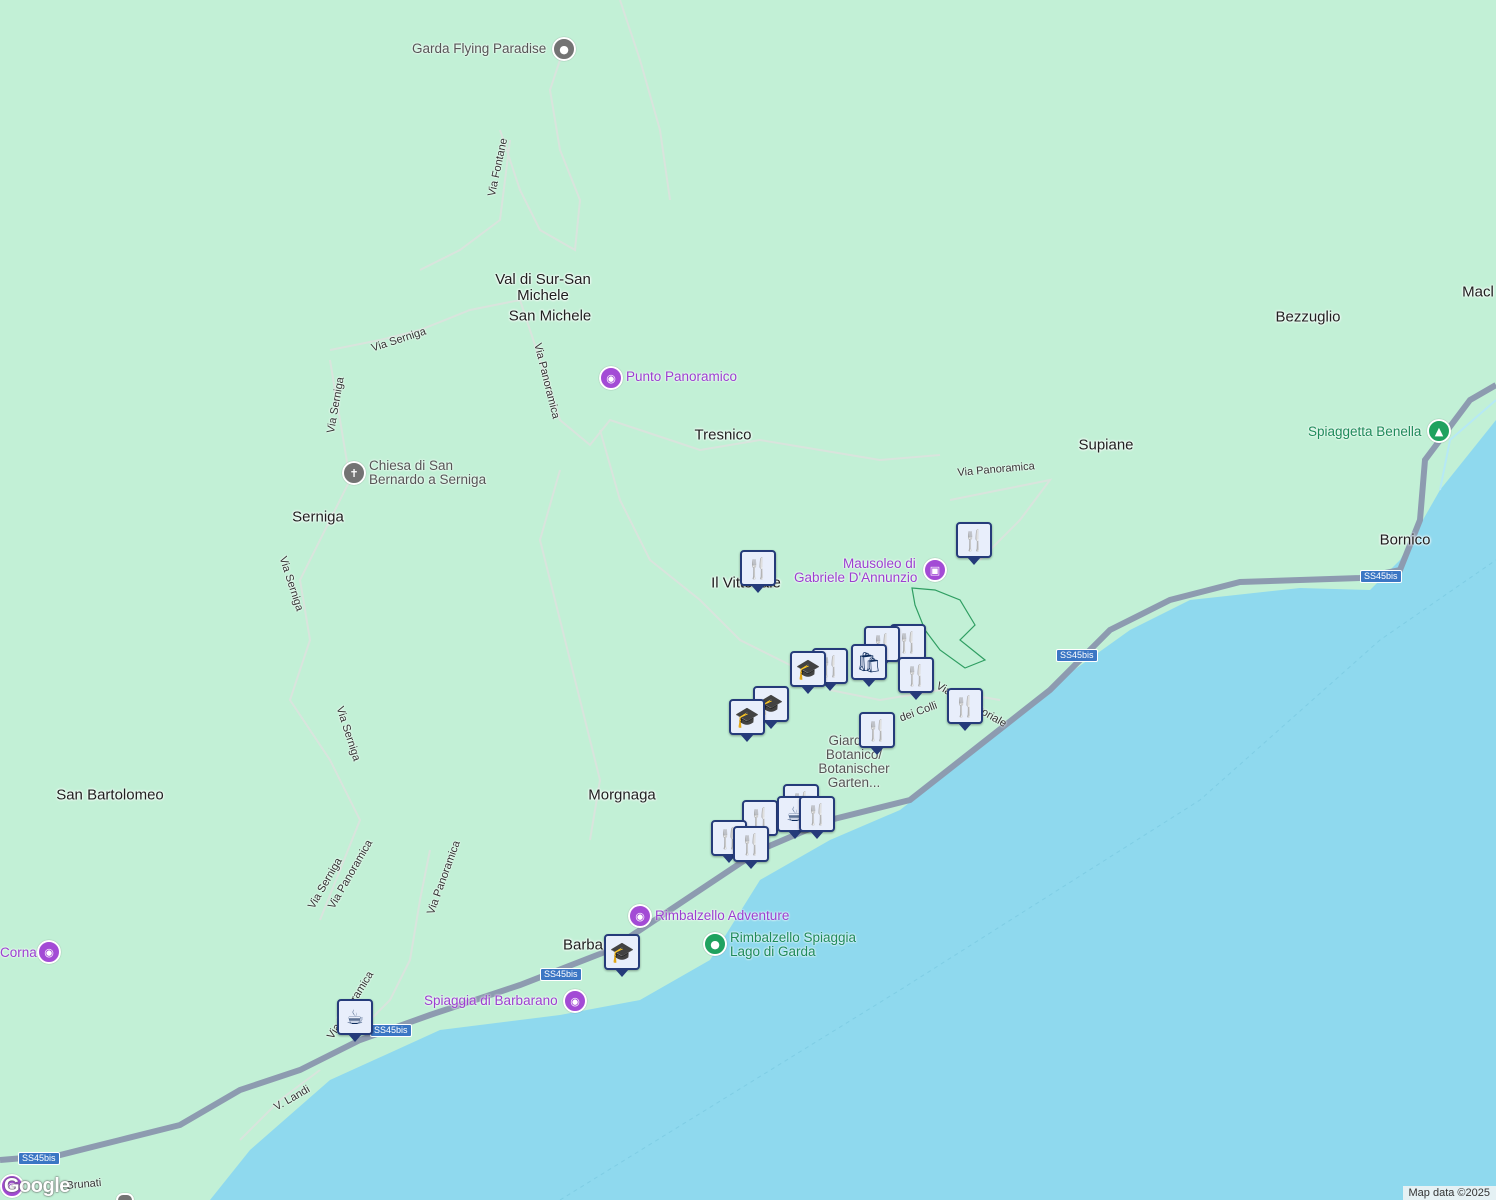  Describe the element at coordinates (1308, 317) in the screenshot. I see `place-bezzuglio: Bezzuglio` at that location.